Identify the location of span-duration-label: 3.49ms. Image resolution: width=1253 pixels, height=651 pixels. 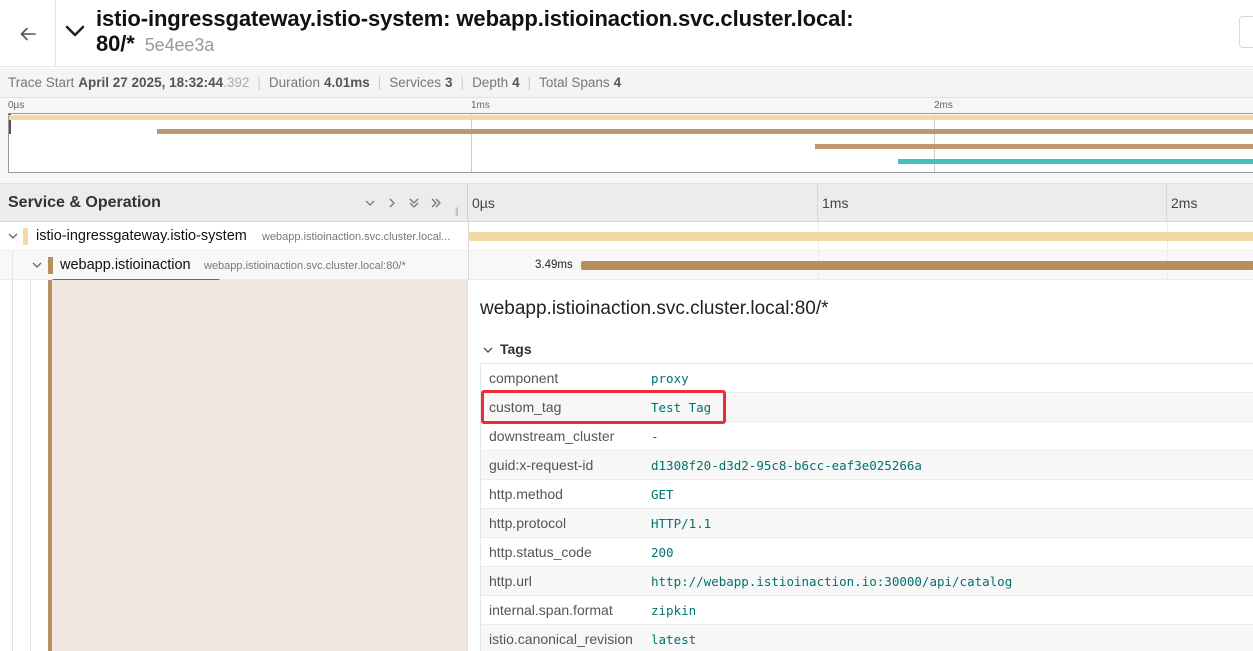
(554, 265).